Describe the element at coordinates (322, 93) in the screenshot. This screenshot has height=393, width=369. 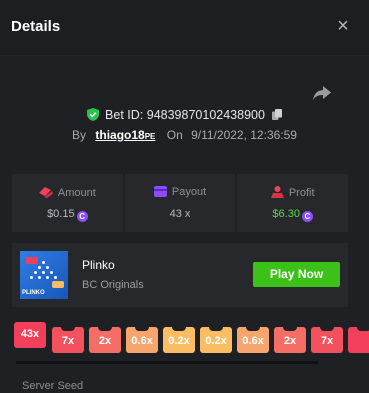
I see `share-icon` at that location.